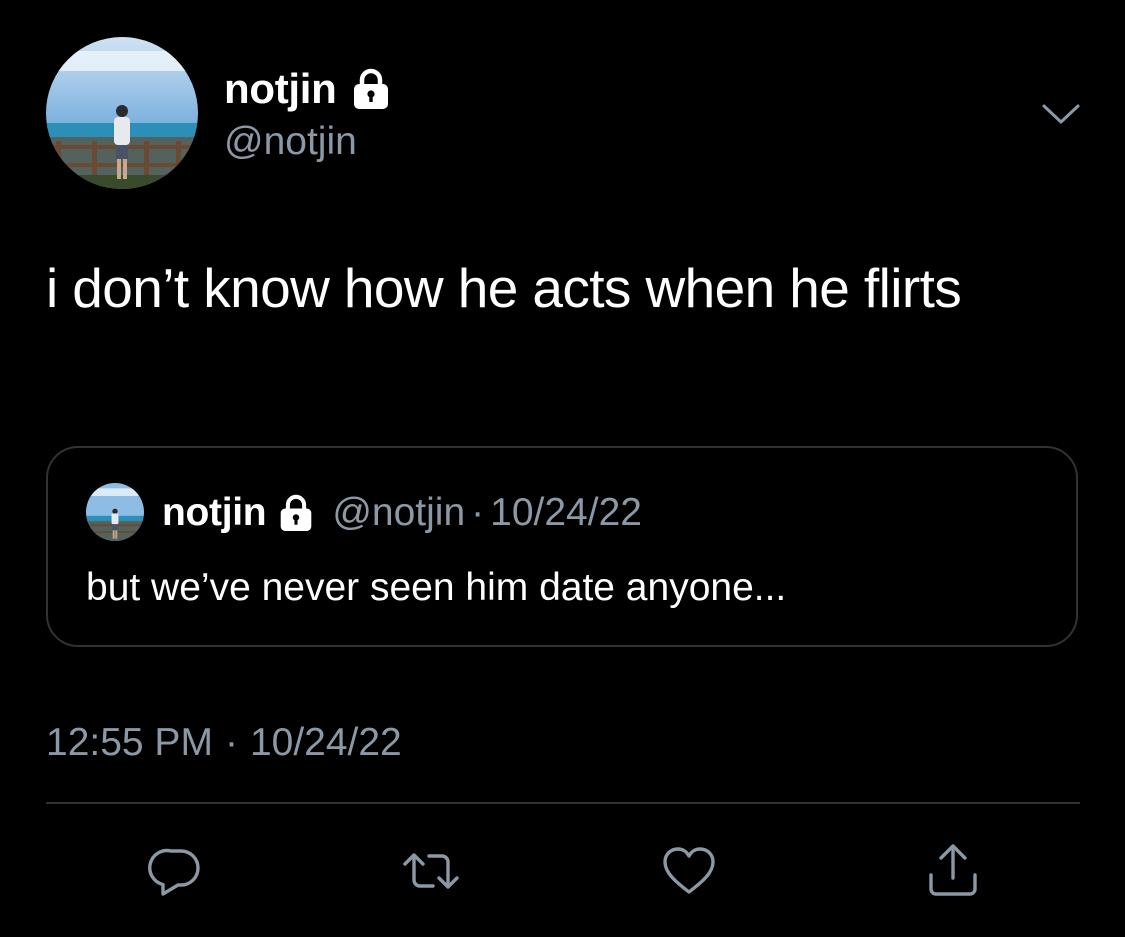  What do you see at coordinates (563, 803) in the screenshot?
I see `divider` at bounding box center [563, 803].